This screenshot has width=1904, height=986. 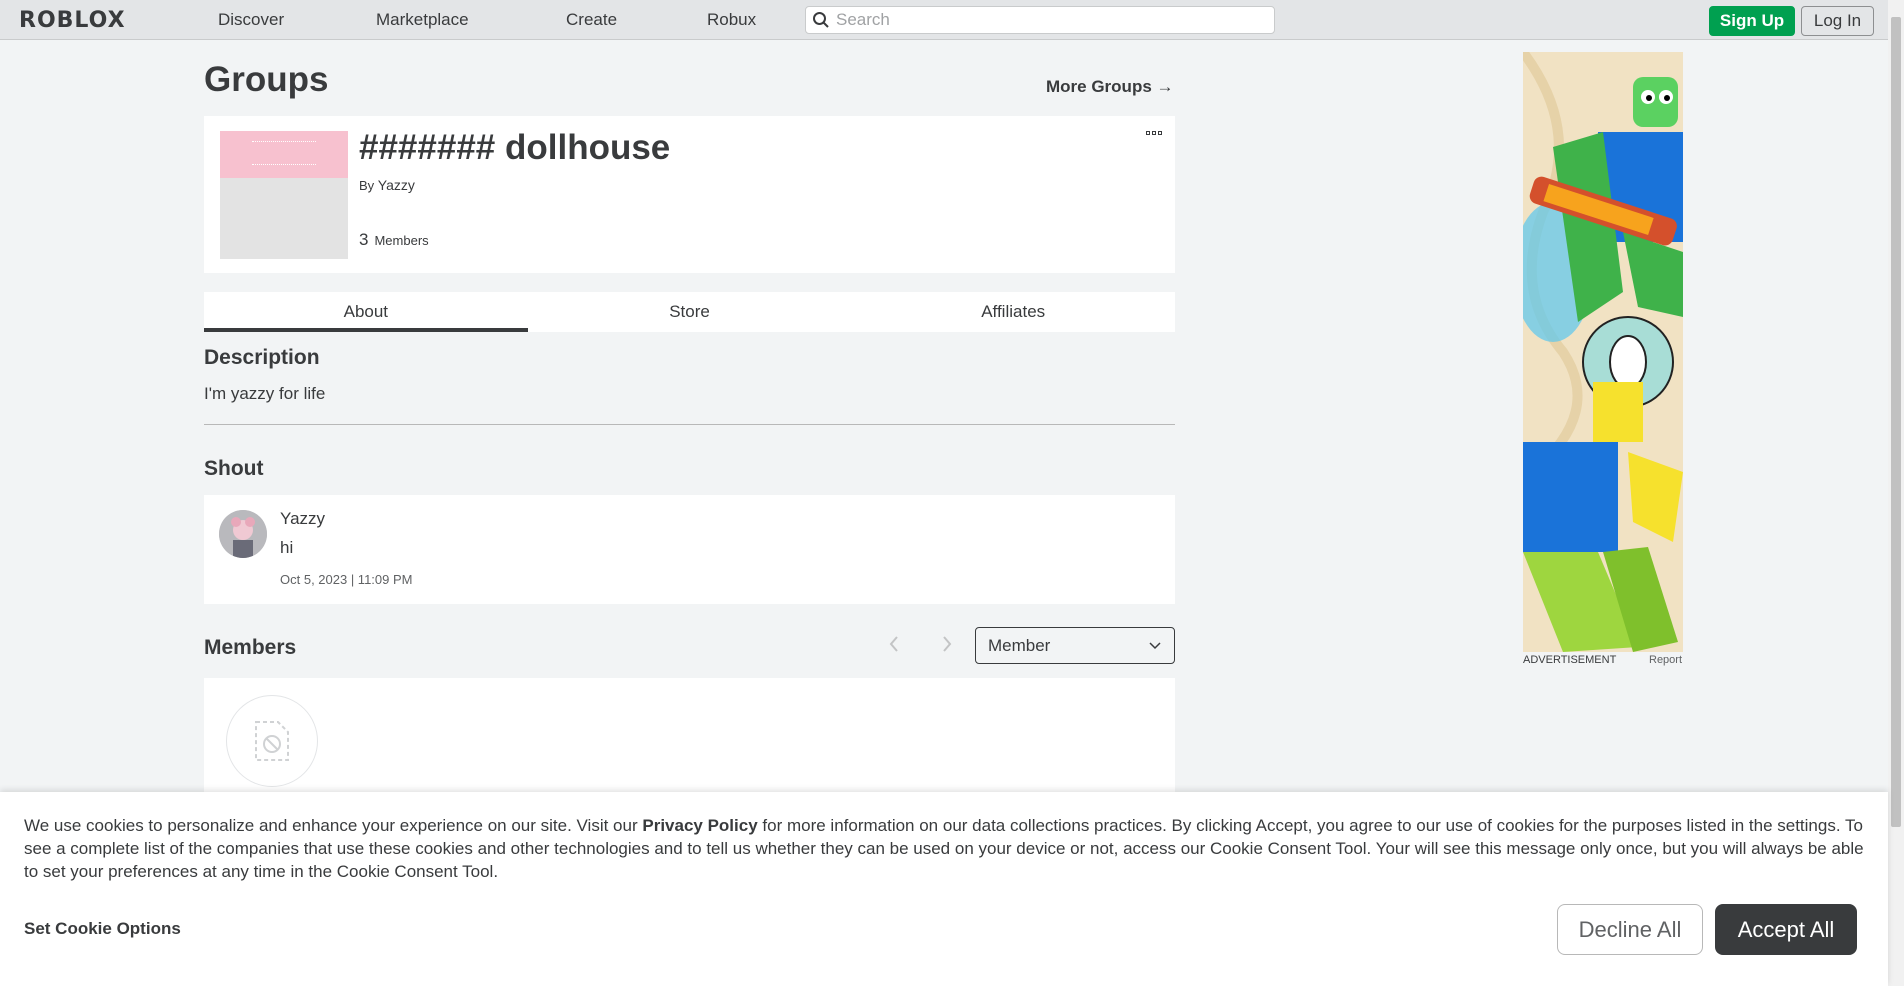 I want to click on chevron-down-icon, so click(x=1155, y=647).